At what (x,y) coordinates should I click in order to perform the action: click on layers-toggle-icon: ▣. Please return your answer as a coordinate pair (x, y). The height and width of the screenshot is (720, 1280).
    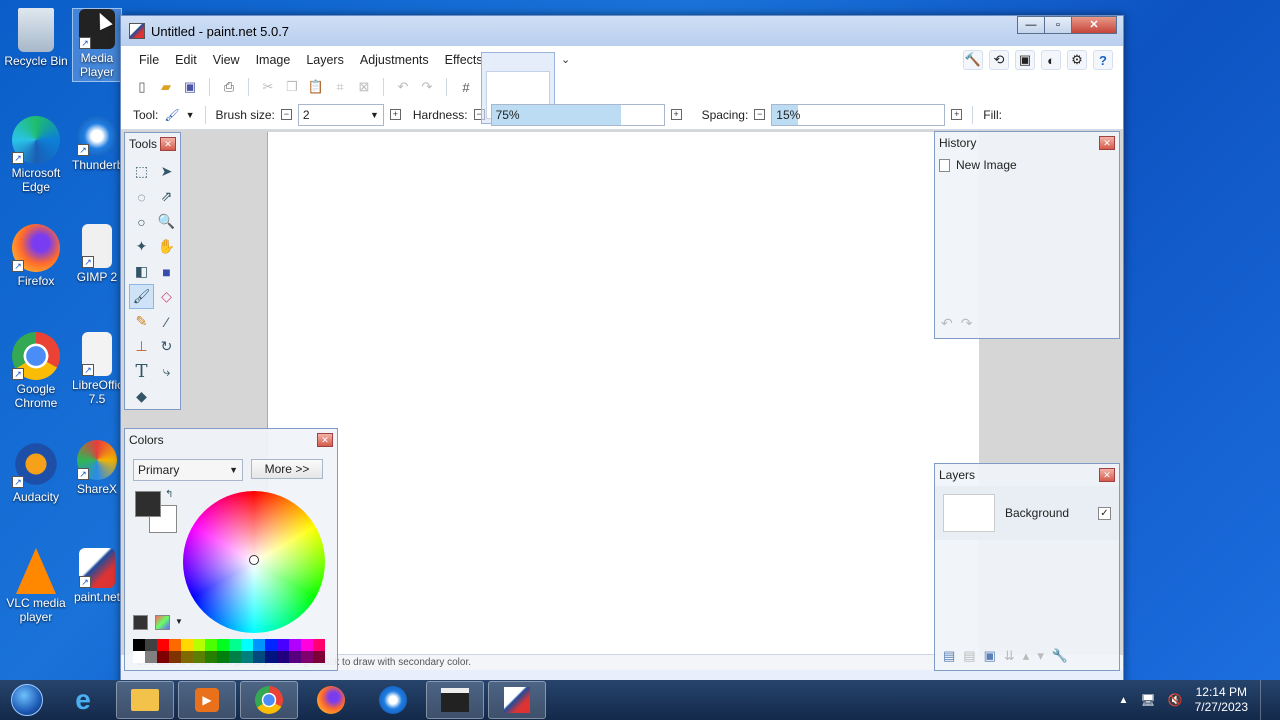
    Looking at the image, I should click on (1025, 60).